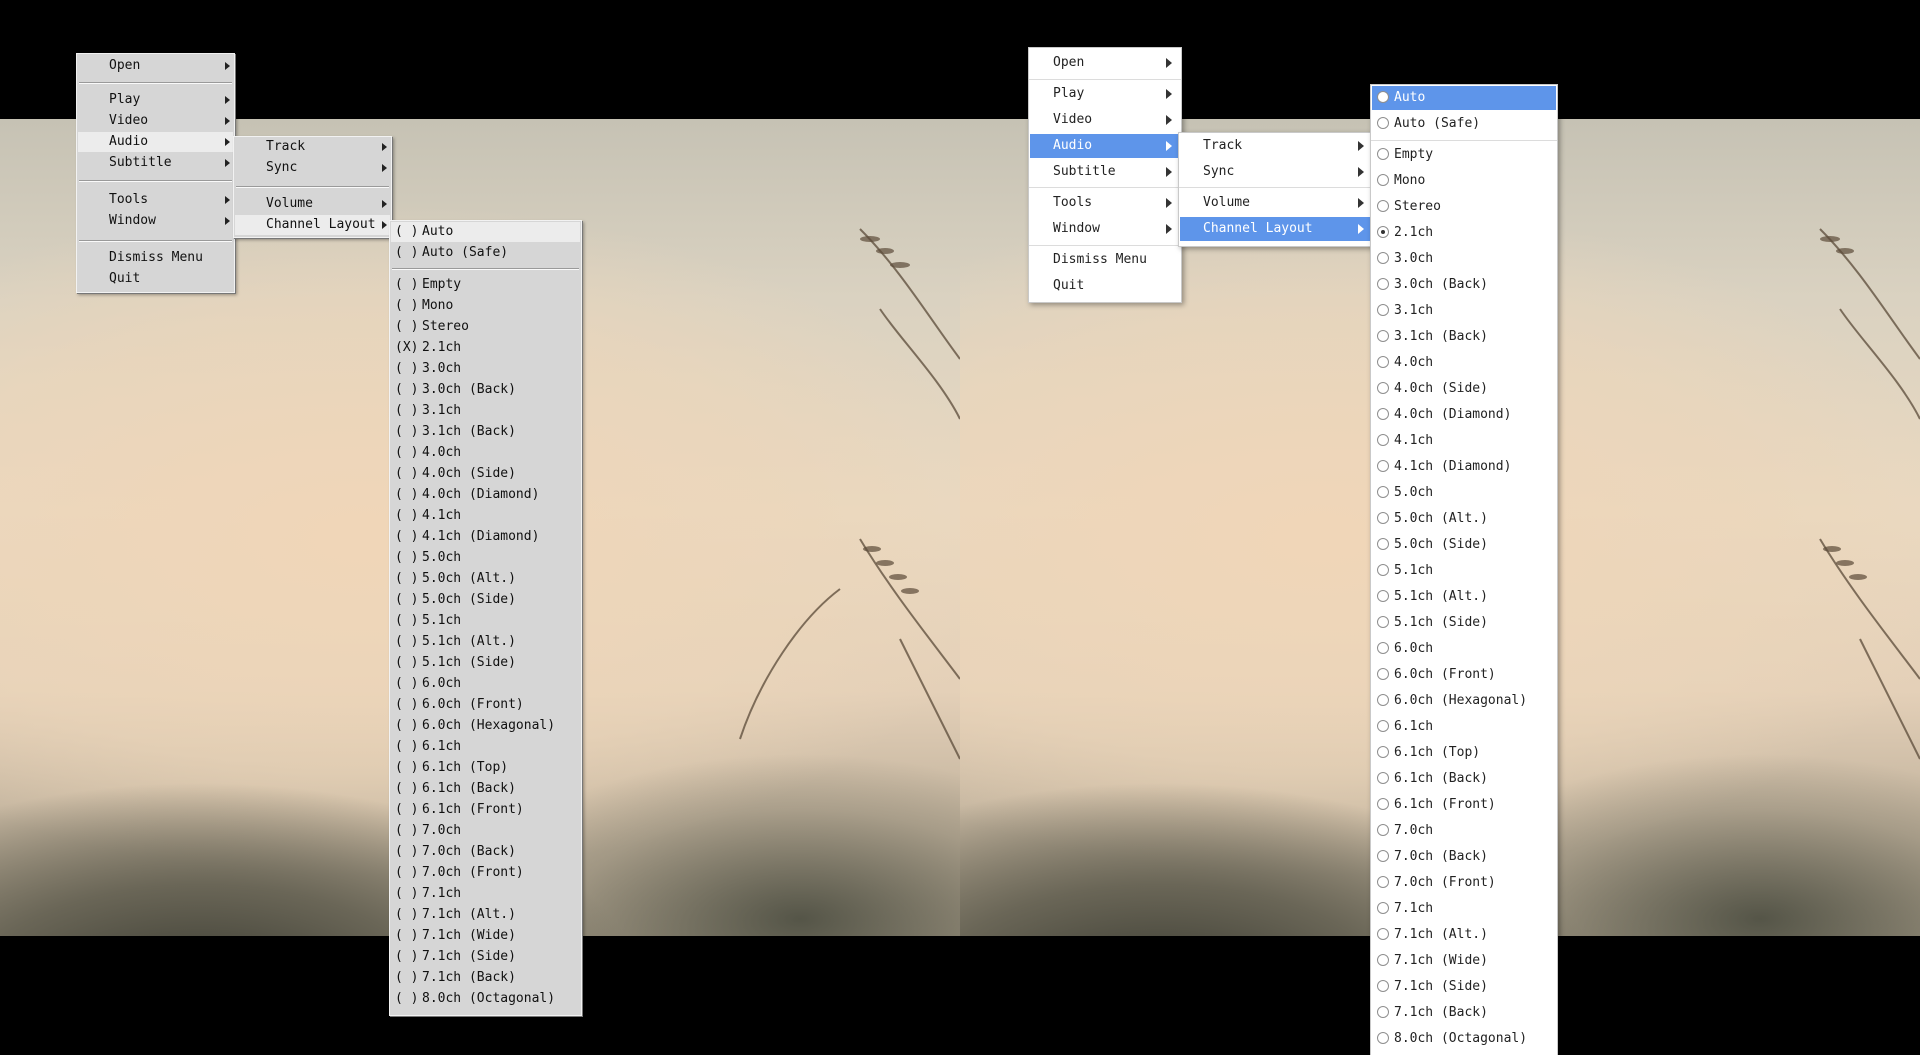 This screenshot has height=1055, width=1920. Describe the element at coordinates (1464, 519) in the screenshot. I see `channel-layout-option: 5.0ch (Alt.)` at that location.